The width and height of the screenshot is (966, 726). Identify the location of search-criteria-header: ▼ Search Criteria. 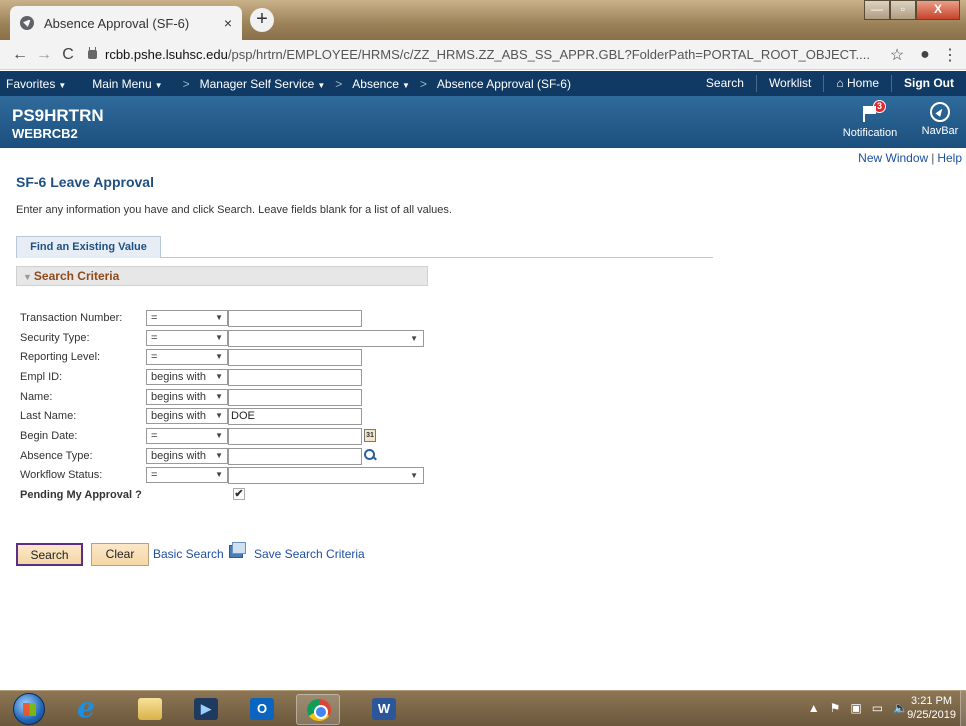
(222, 276).